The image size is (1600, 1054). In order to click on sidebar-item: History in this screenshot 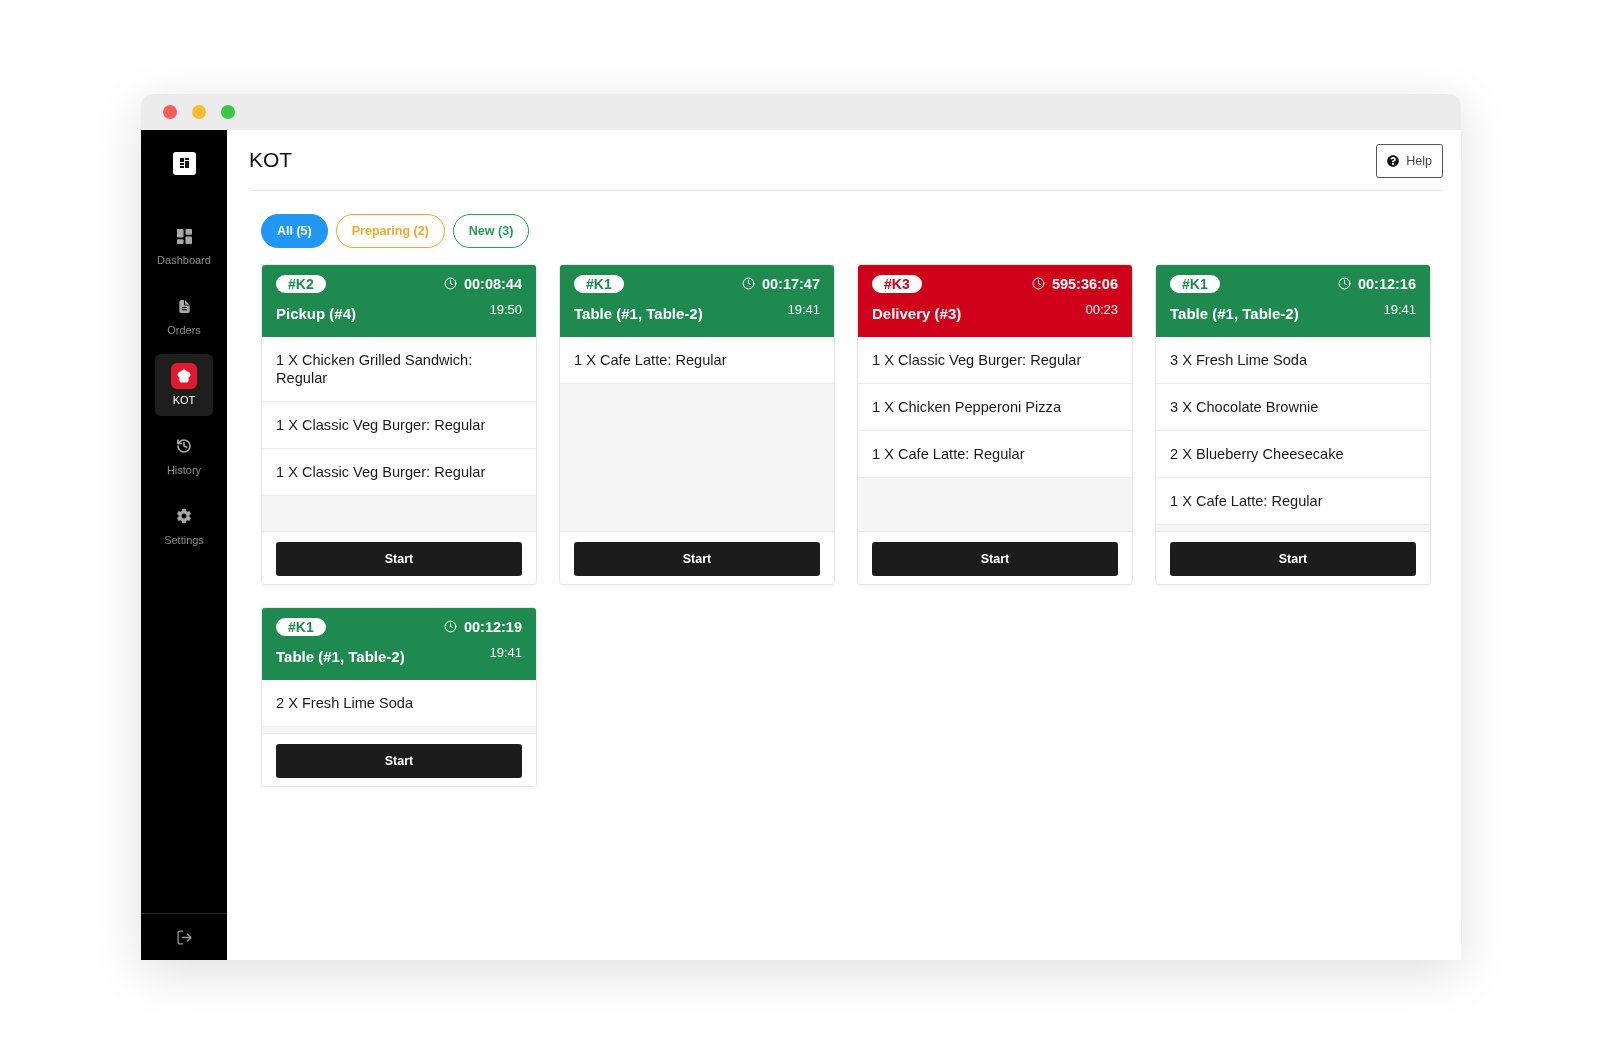, I will do `click(184, 455)`.